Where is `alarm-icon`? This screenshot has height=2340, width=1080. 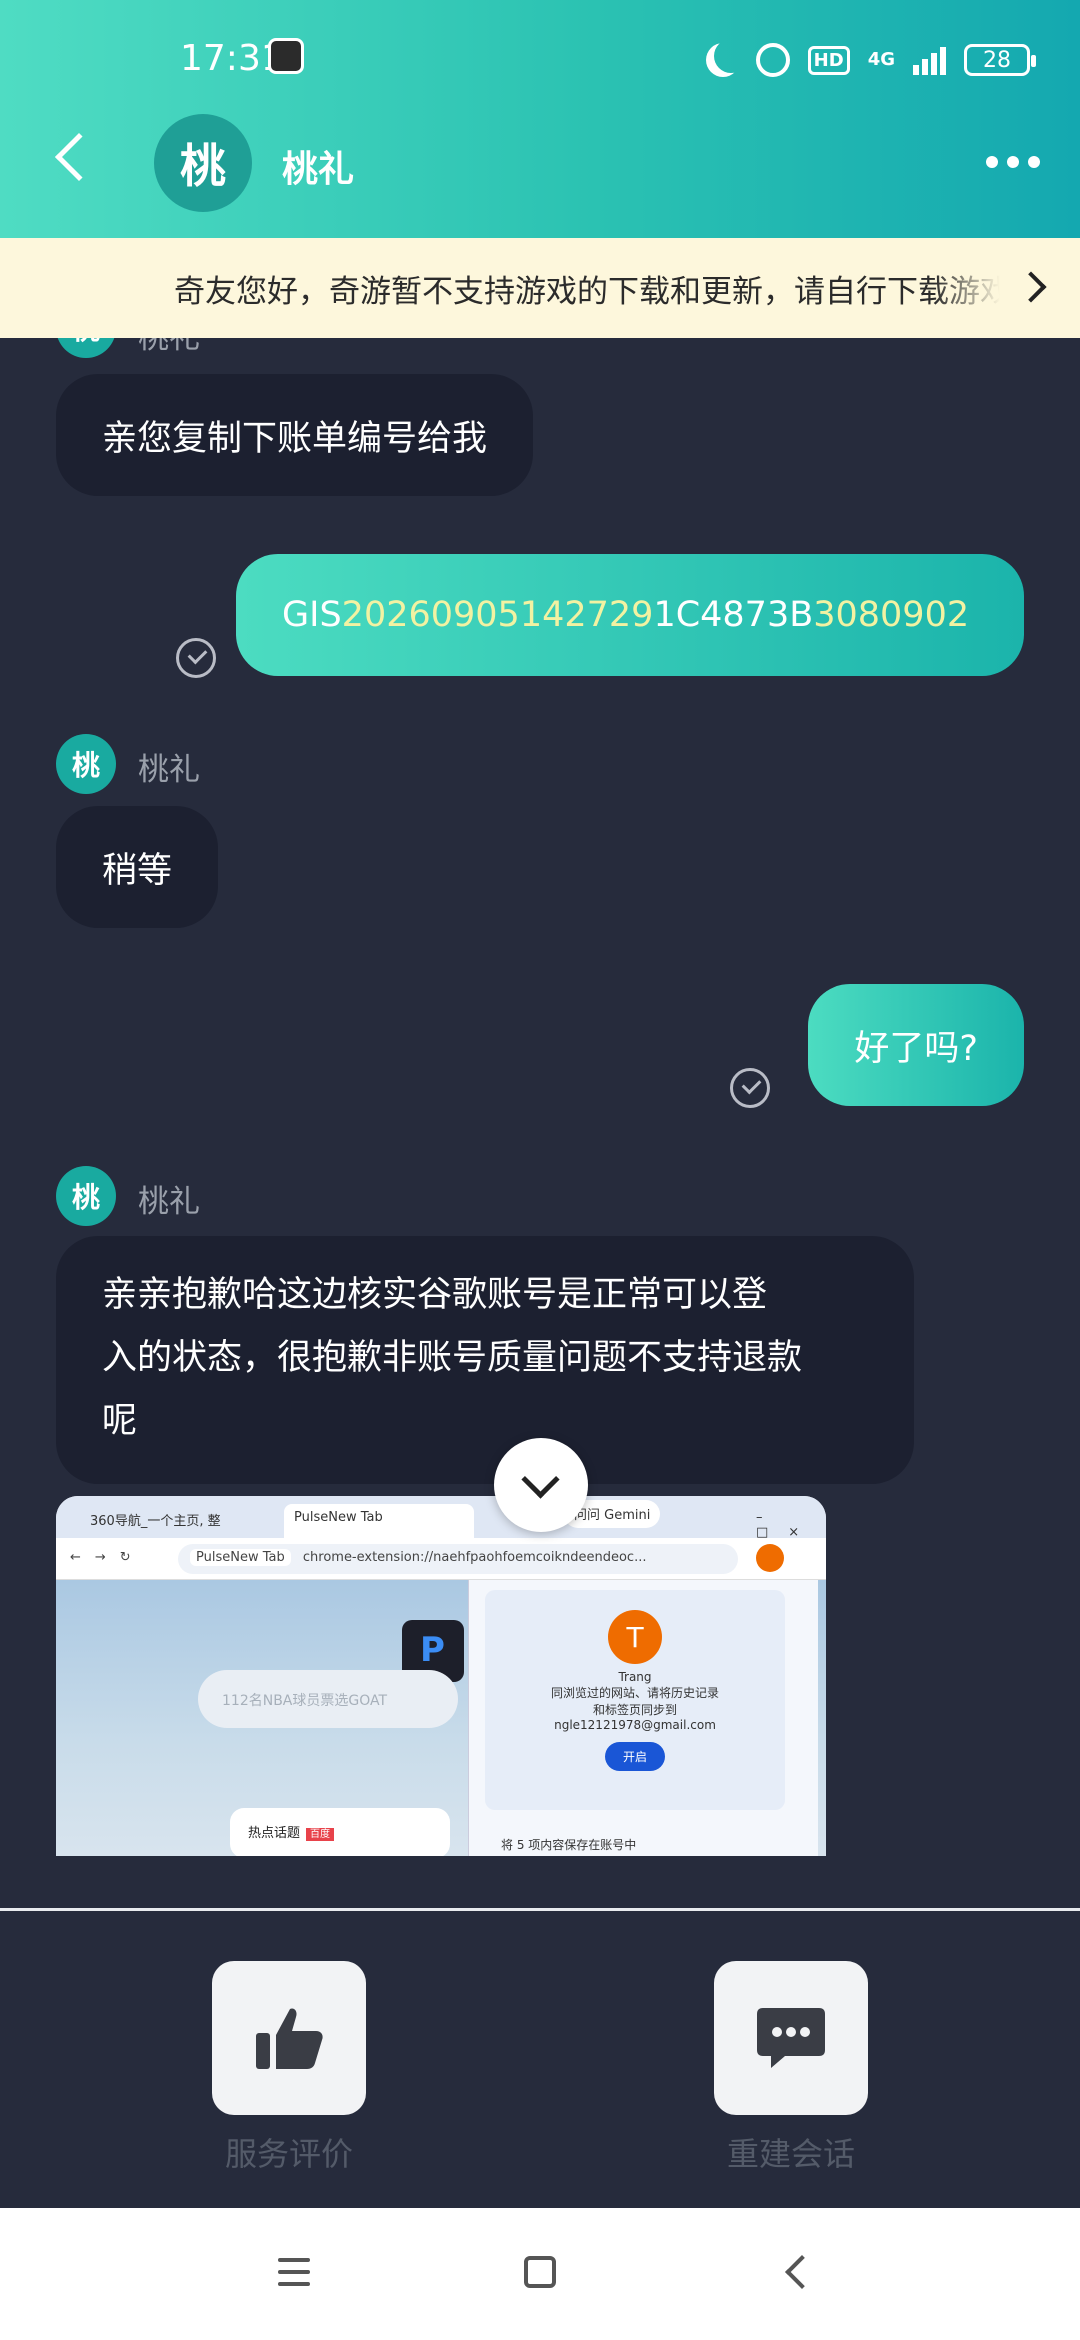
alarm-icon is located at coordinates (772, 60).